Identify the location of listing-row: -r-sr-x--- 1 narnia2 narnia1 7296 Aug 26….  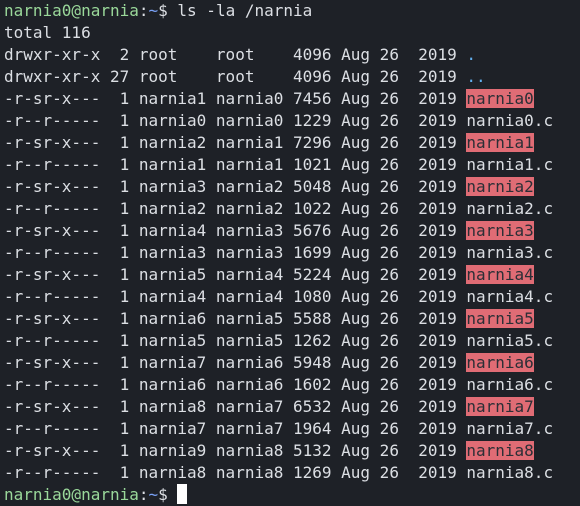
(292, 143).